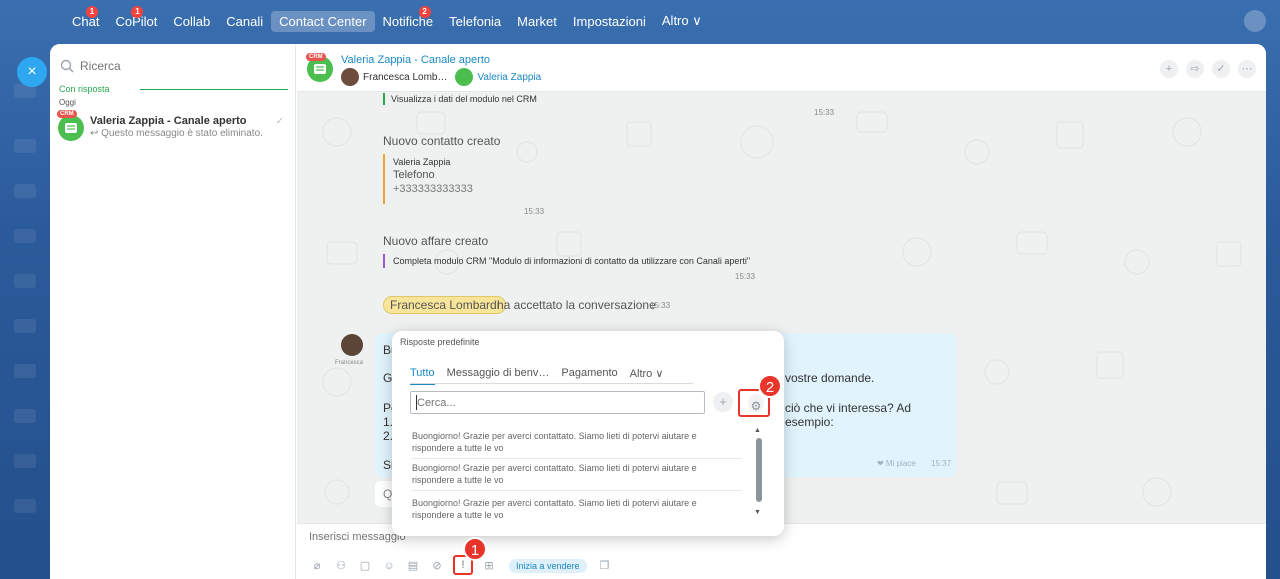 The image size is (1280, 579). I want to click on chat-item-preview: ↩ Questo messaggio è stato eliminato., so click(176, 133).